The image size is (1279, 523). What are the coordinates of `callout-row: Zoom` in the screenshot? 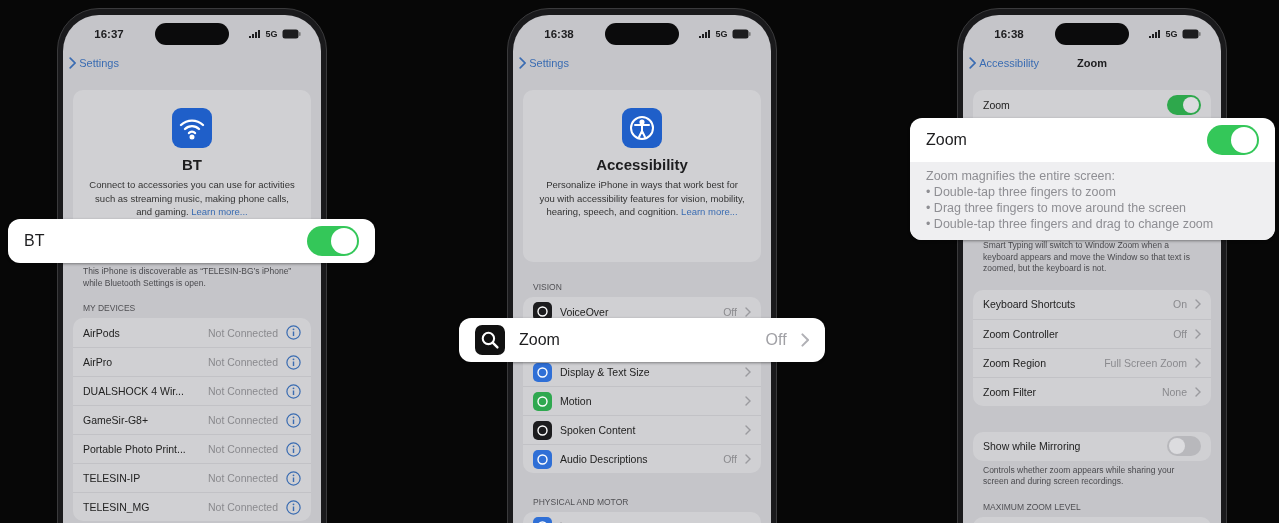 It's located at (1092, 140).